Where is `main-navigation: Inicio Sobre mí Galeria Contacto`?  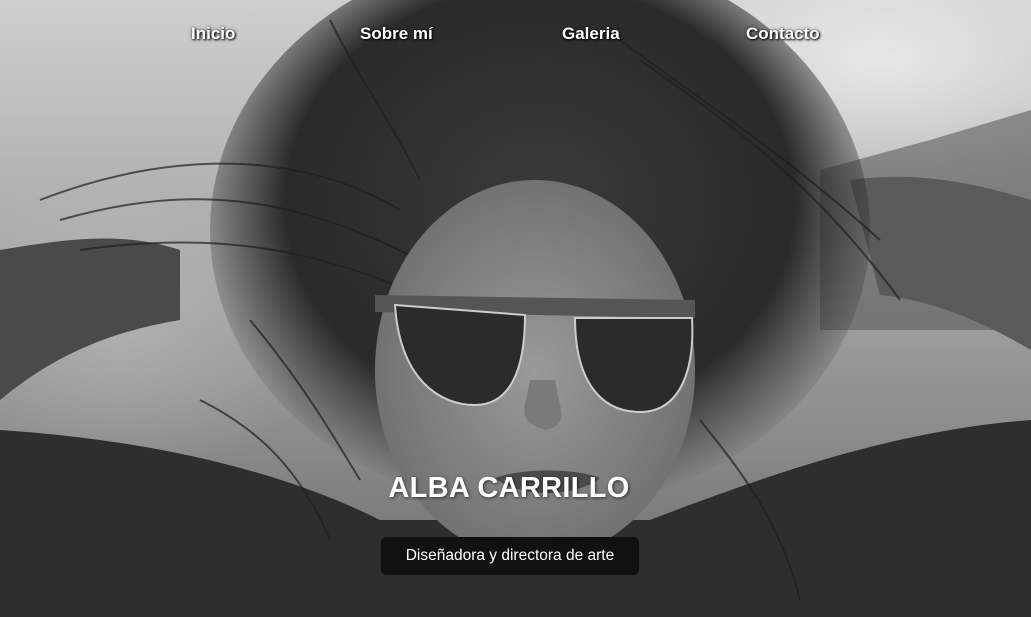 main-navigation: Inicio Sobre mí Galeria Contacto is located at coordinates (515, 38).